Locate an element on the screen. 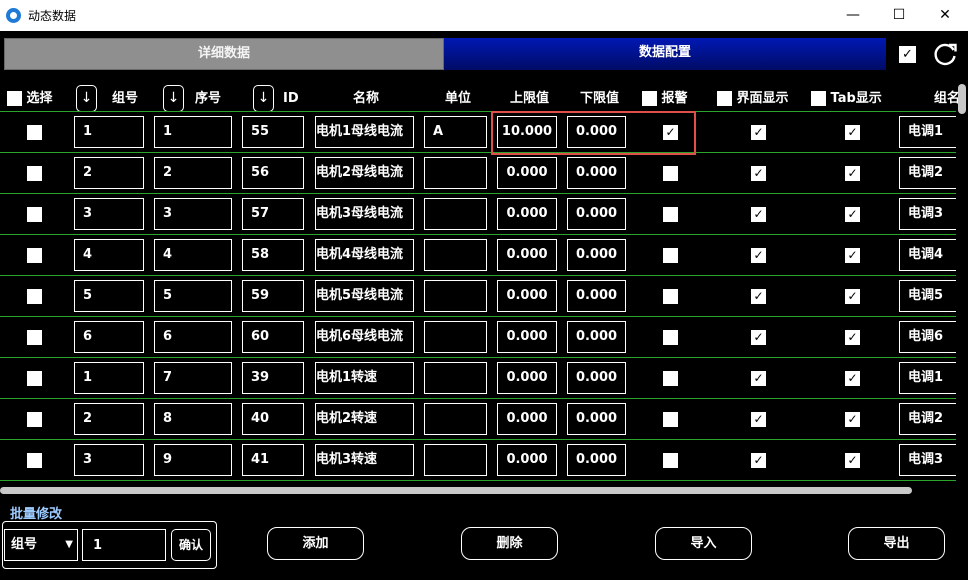  group-name-field: 电调4 is located at coordinates (927, 255).